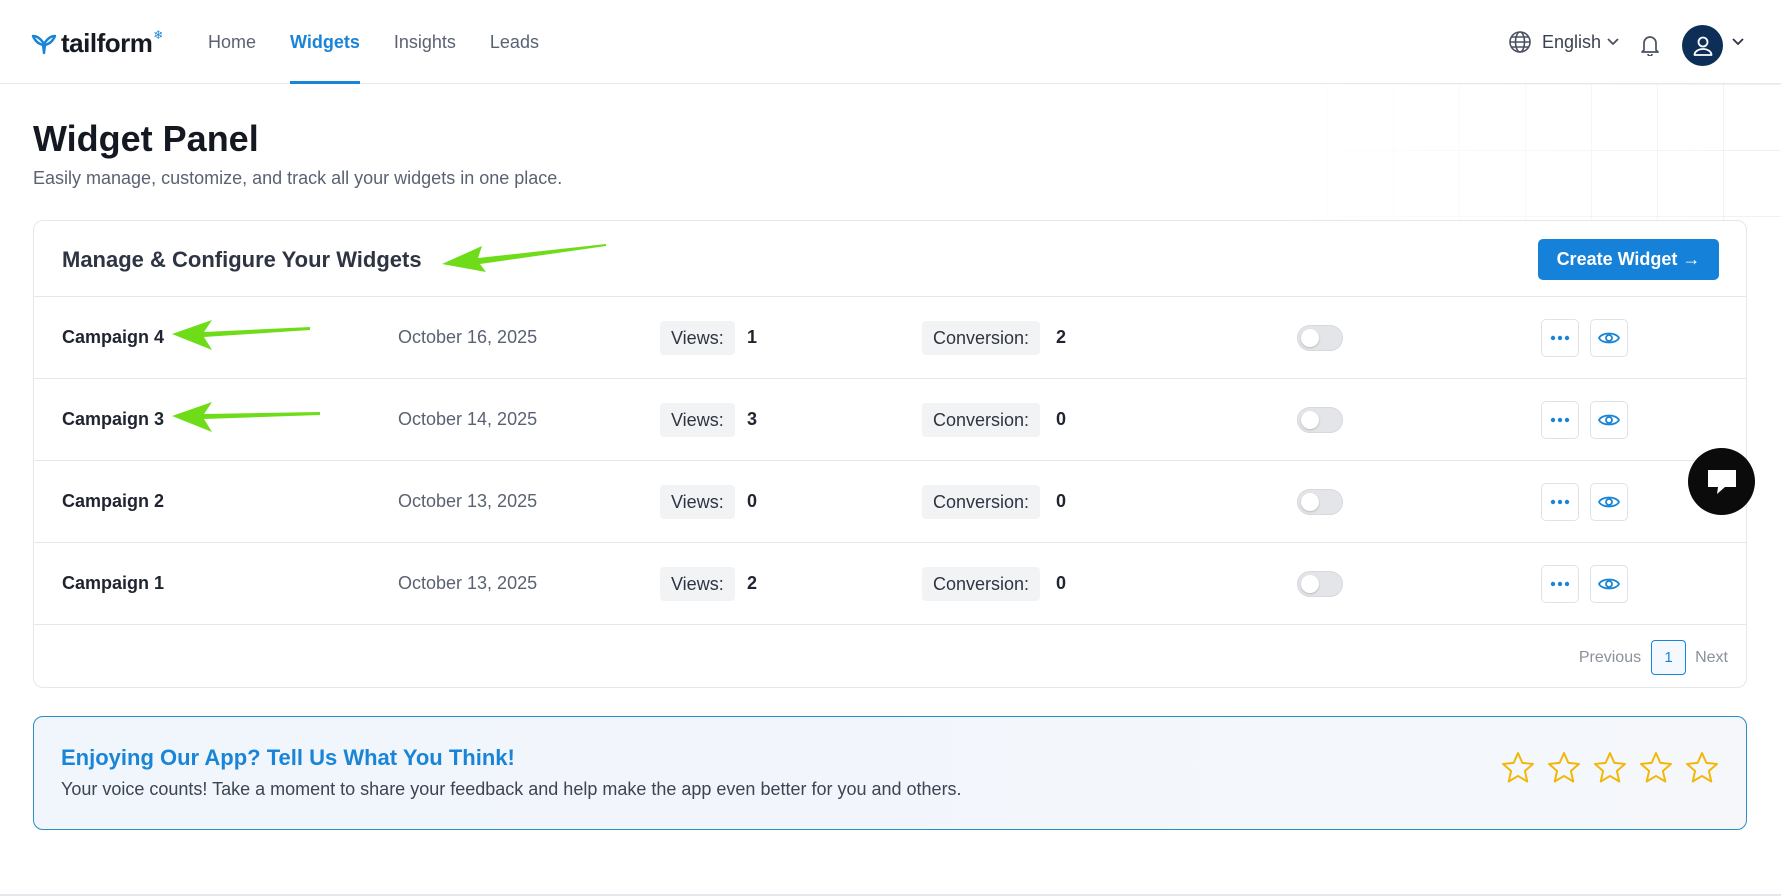  Describe the element at coordinates (752, 419) in the screenshot. I see `views-value: 3` at that location.